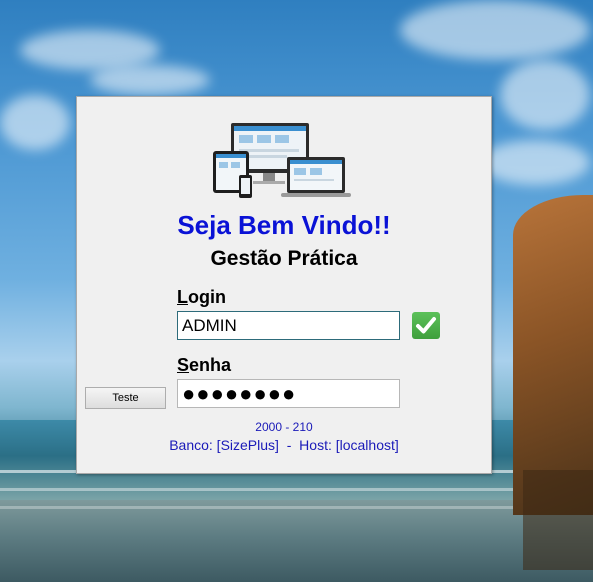 This screenshot has height=582, width=593. Describe the element at coordinates (284, 258) in the screenshot. I see `company-name: Gestão Prática` at that location.